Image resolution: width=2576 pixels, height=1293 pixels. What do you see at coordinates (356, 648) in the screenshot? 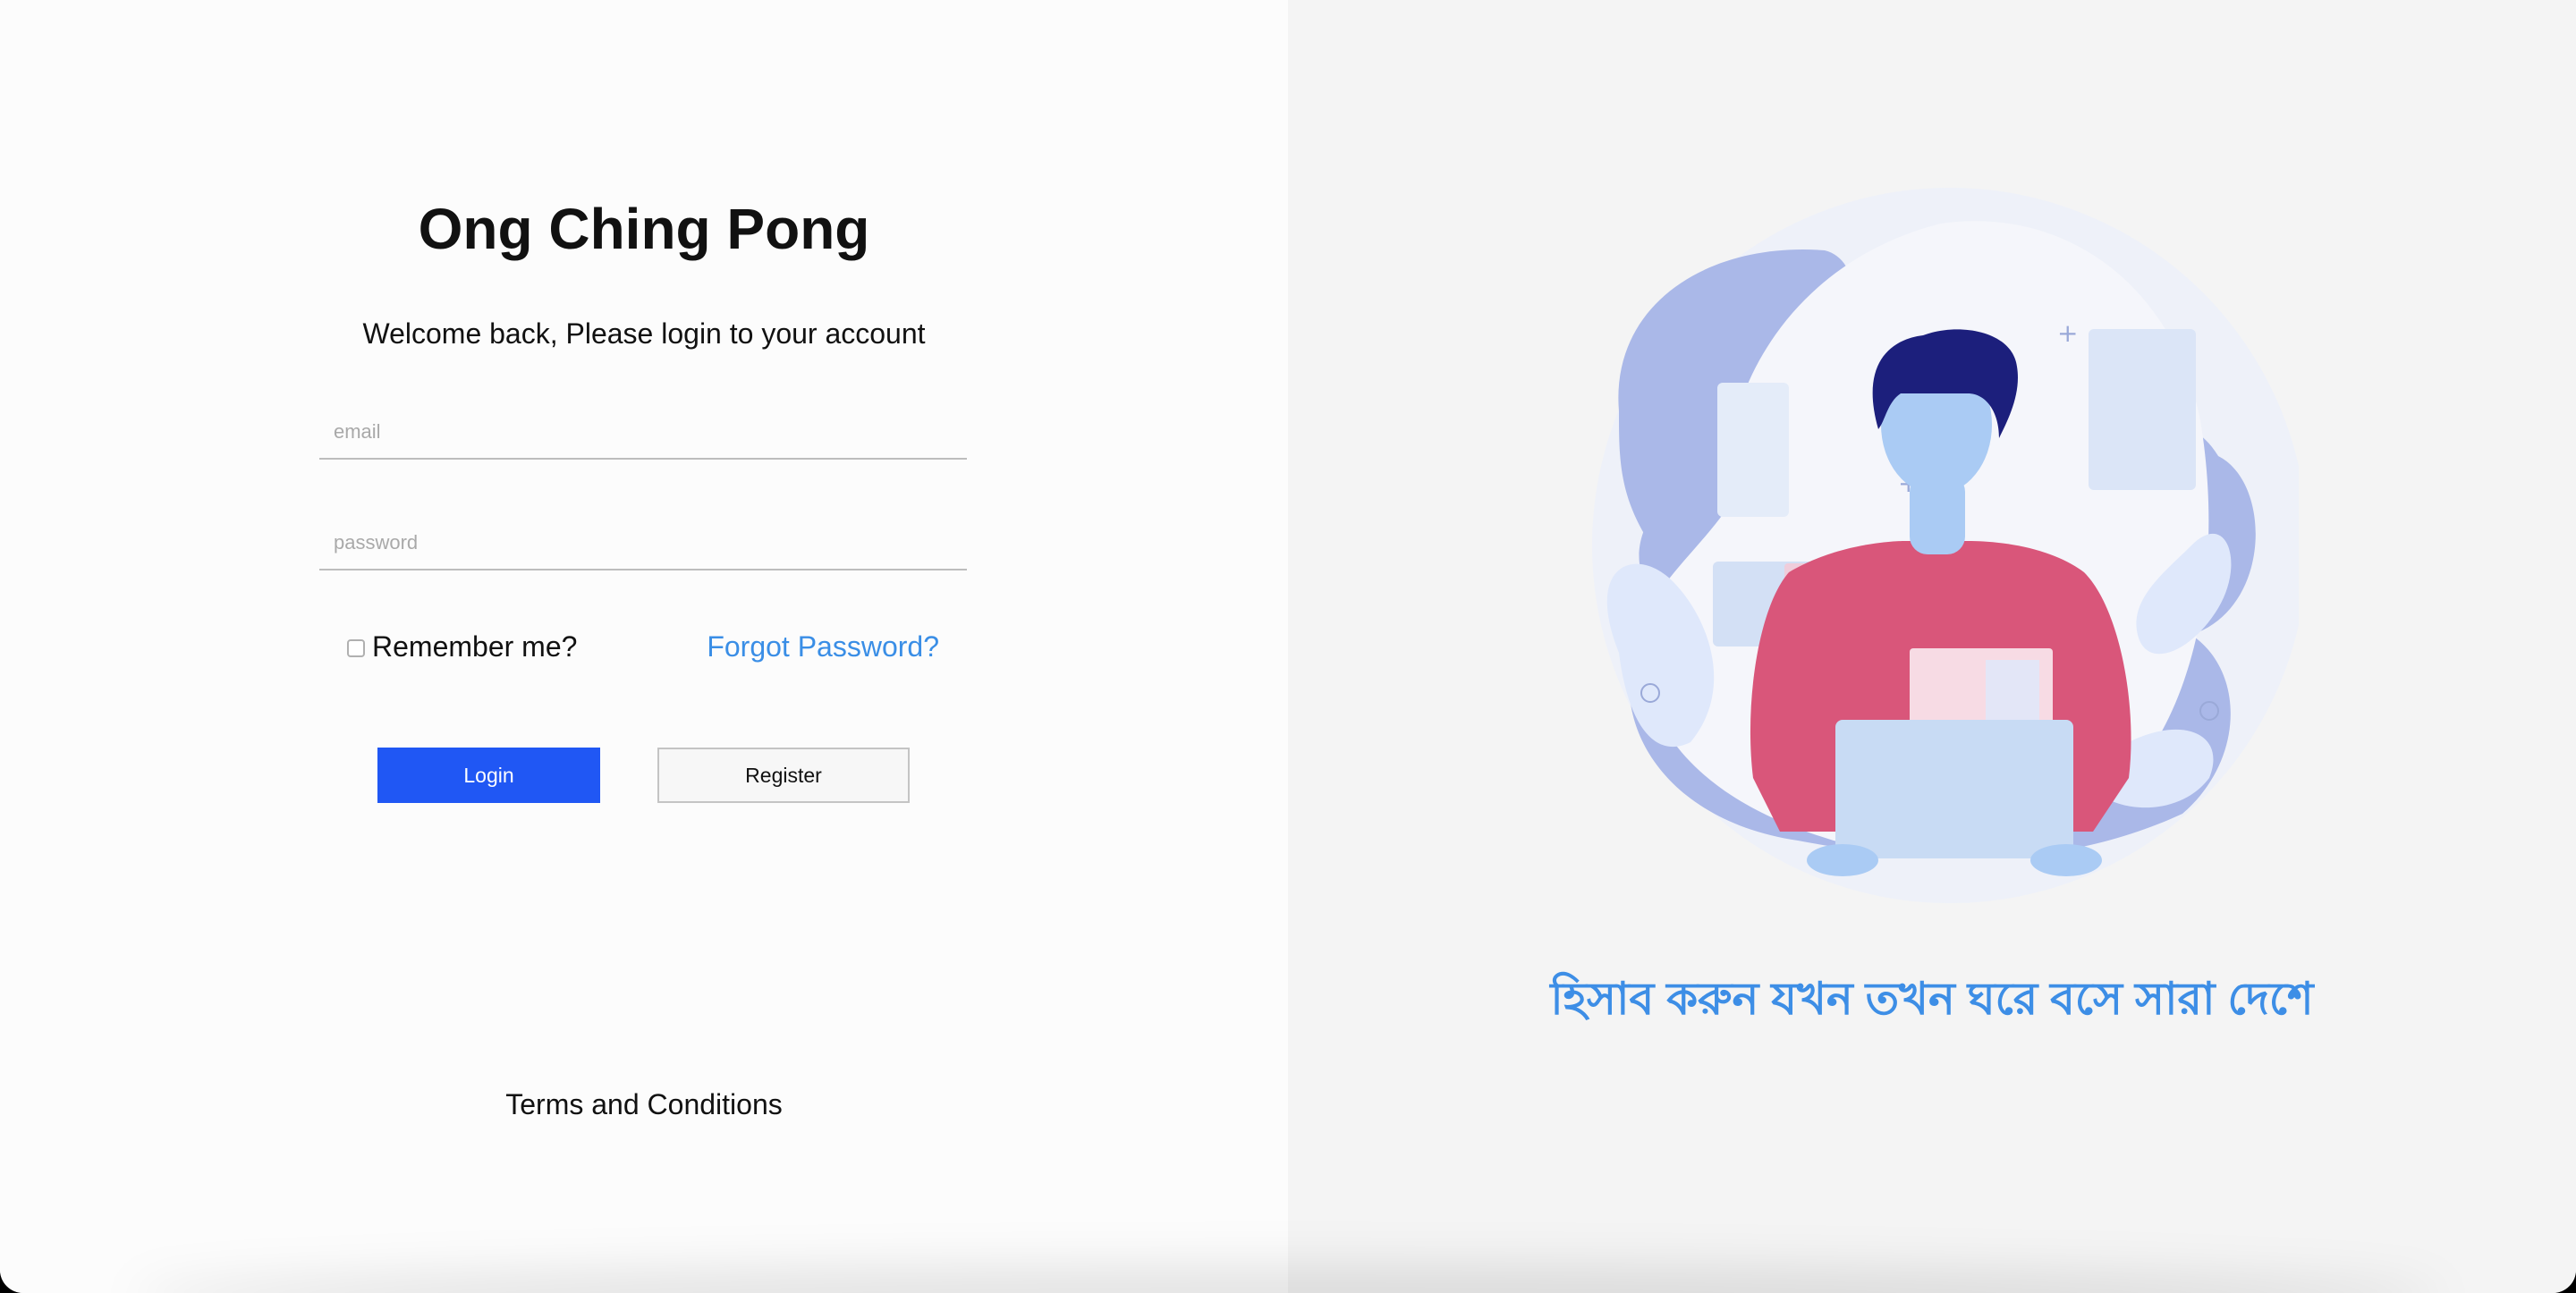
I see `remember-me-checkbox` at bounding box center [356, 648].